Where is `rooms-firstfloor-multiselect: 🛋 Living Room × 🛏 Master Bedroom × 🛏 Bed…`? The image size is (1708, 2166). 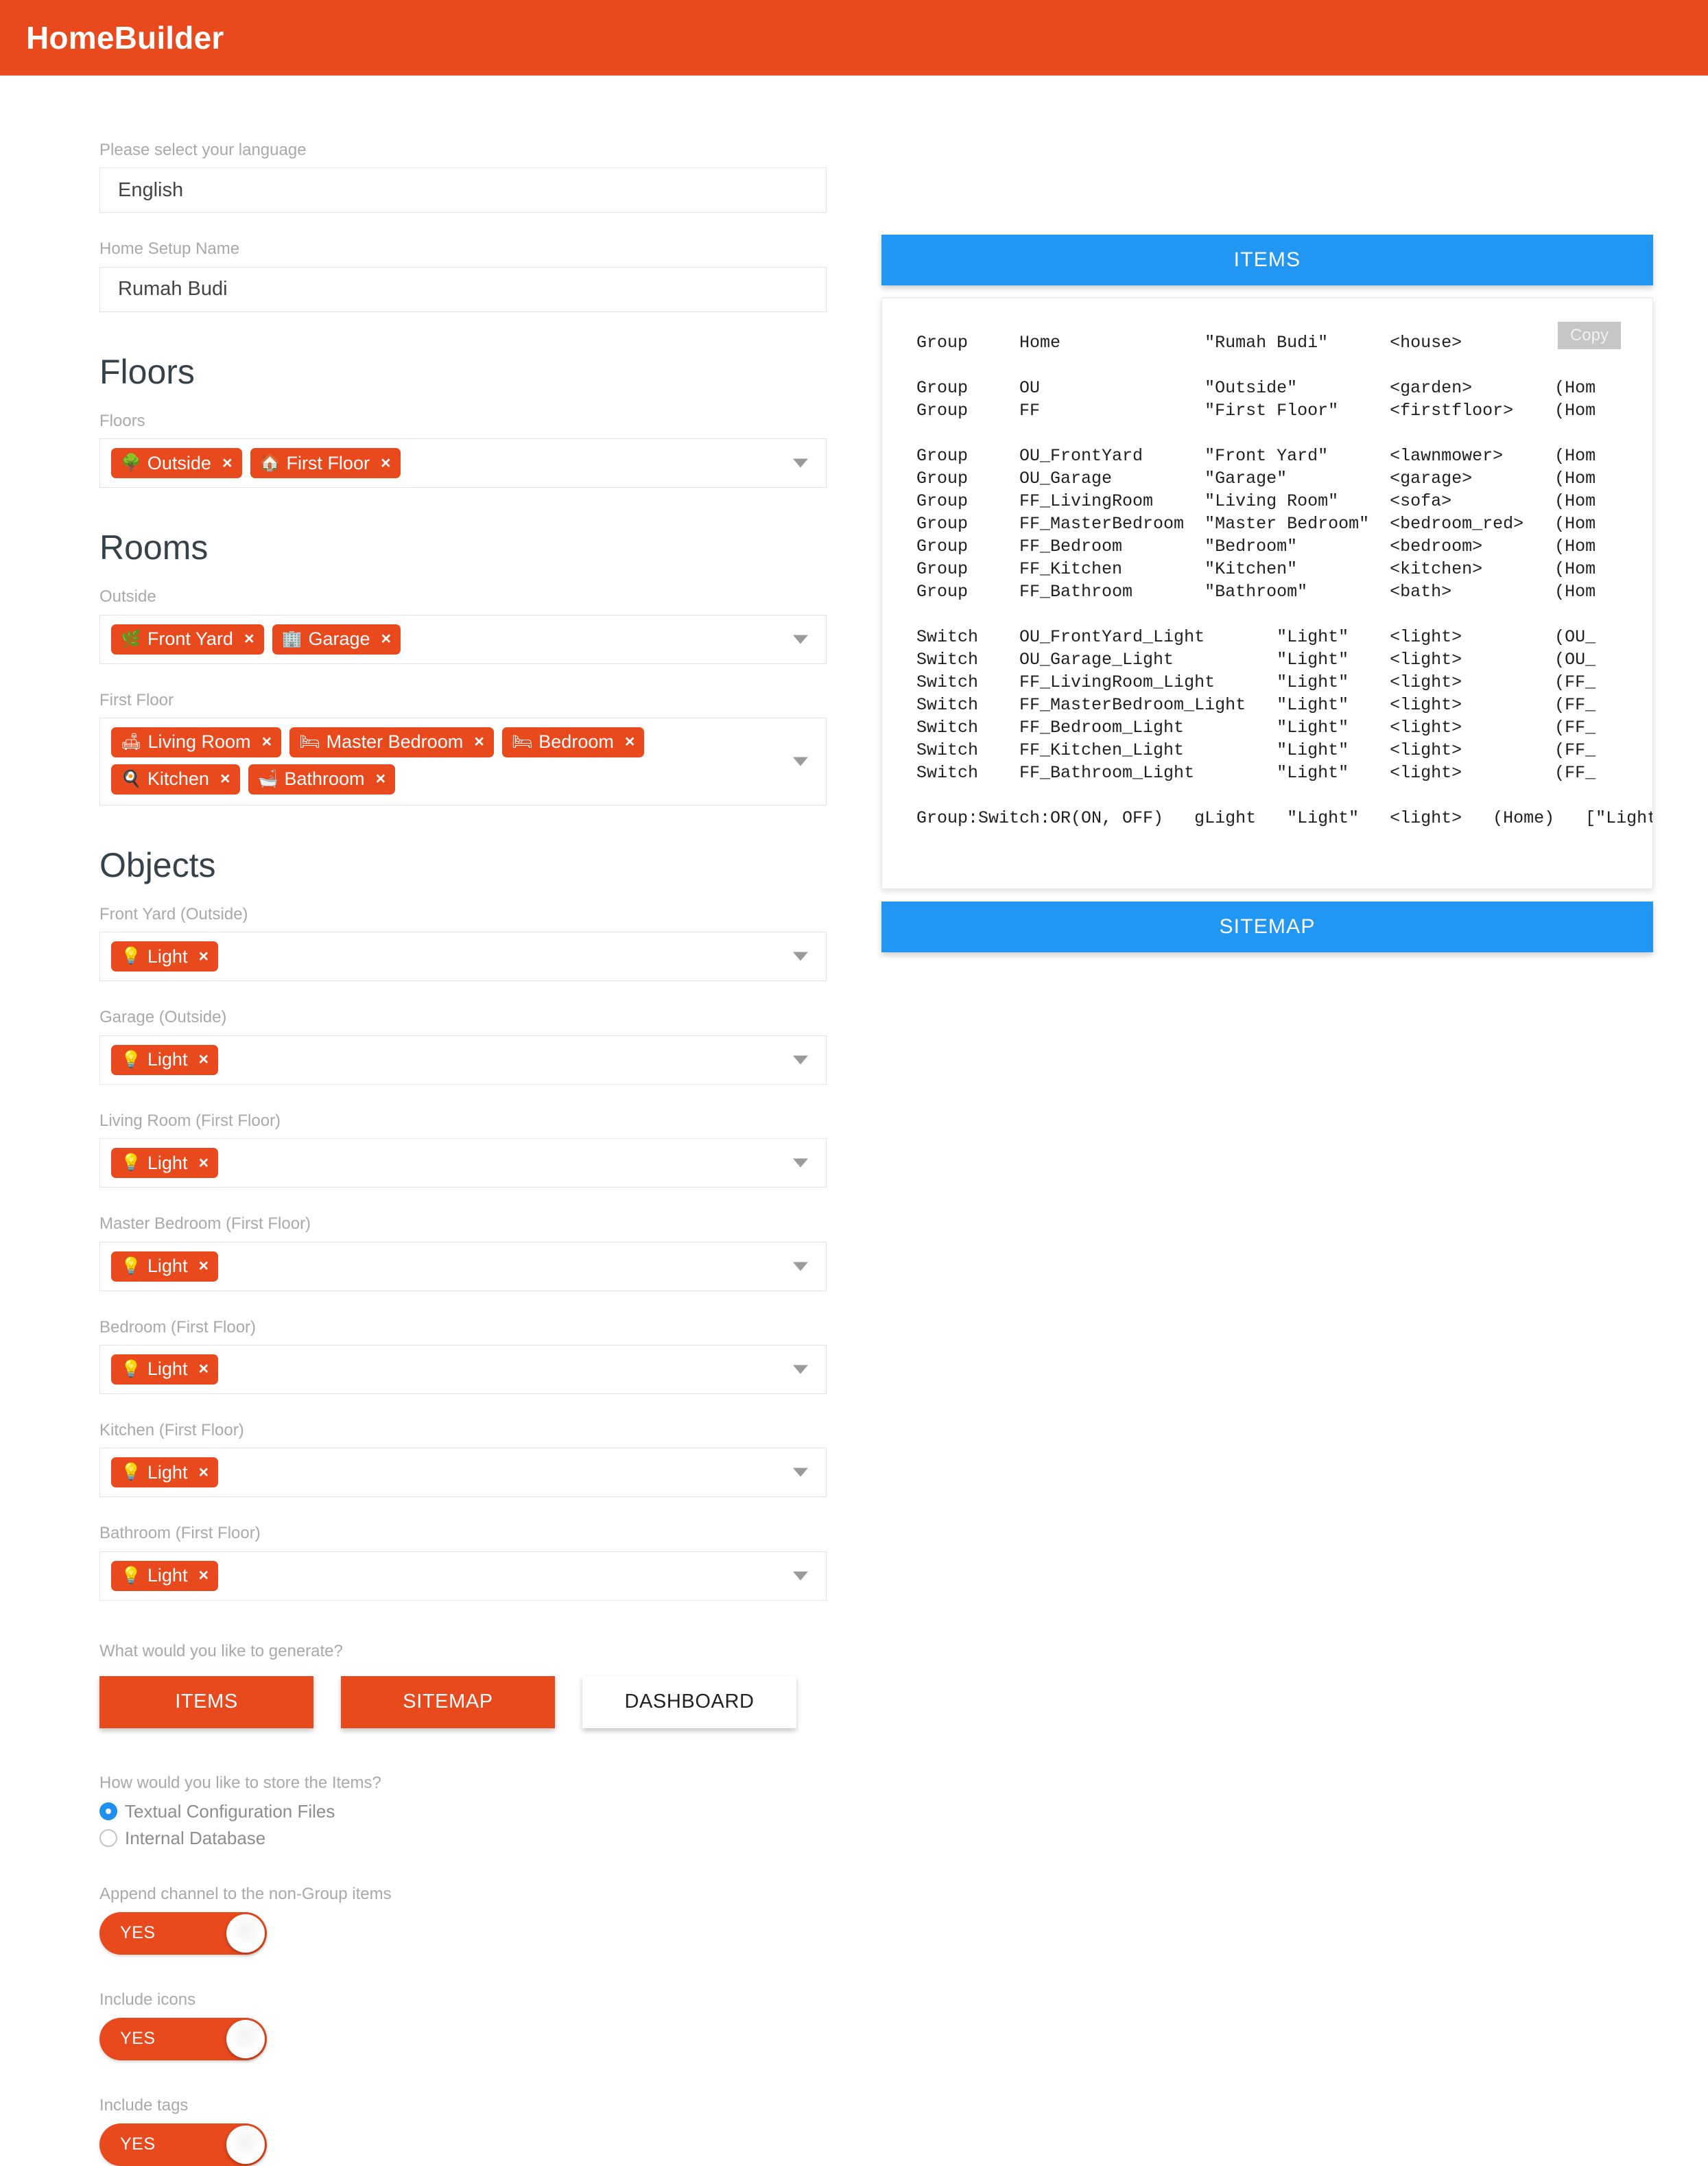 rooms-firstfloor-multiselect: 🛋 Living Room × 🛏 Master Bedroom × 🛏 Bed… is located at coordinates (463, 761).